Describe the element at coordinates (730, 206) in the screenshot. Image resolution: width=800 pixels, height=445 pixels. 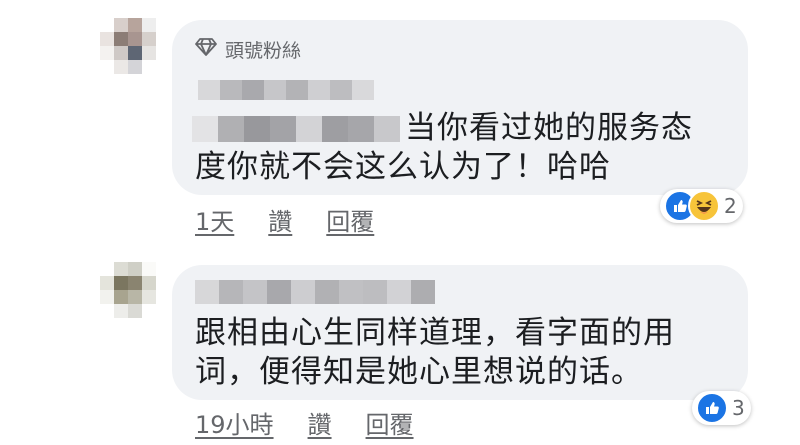
I see `reaction-count: 2` at that location.